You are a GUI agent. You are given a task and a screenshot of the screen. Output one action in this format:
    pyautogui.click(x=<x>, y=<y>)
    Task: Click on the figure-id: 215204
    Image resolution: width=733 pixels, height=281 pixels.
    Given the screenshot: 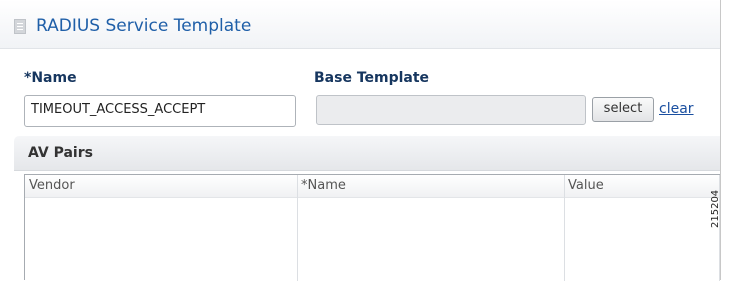 What is the action you would take?
    pyautogui.click(x=715, y=208)
    